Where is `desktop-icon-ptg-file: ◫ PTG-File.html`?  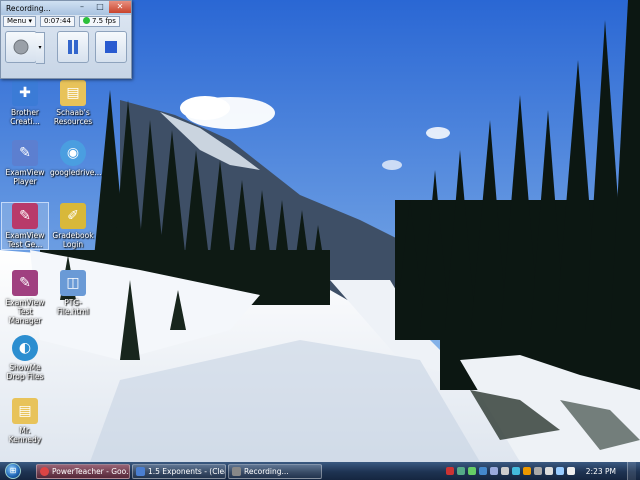
desktop-icon-ptg-file: ◫ PTG-File.html is located at coordinates (73, 293).